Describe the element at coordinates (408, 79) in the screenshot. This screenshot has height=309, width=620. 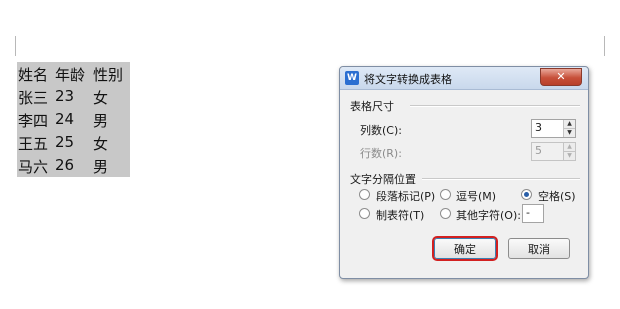
I see `dialog-title: 将文字转换成表格` at that location.